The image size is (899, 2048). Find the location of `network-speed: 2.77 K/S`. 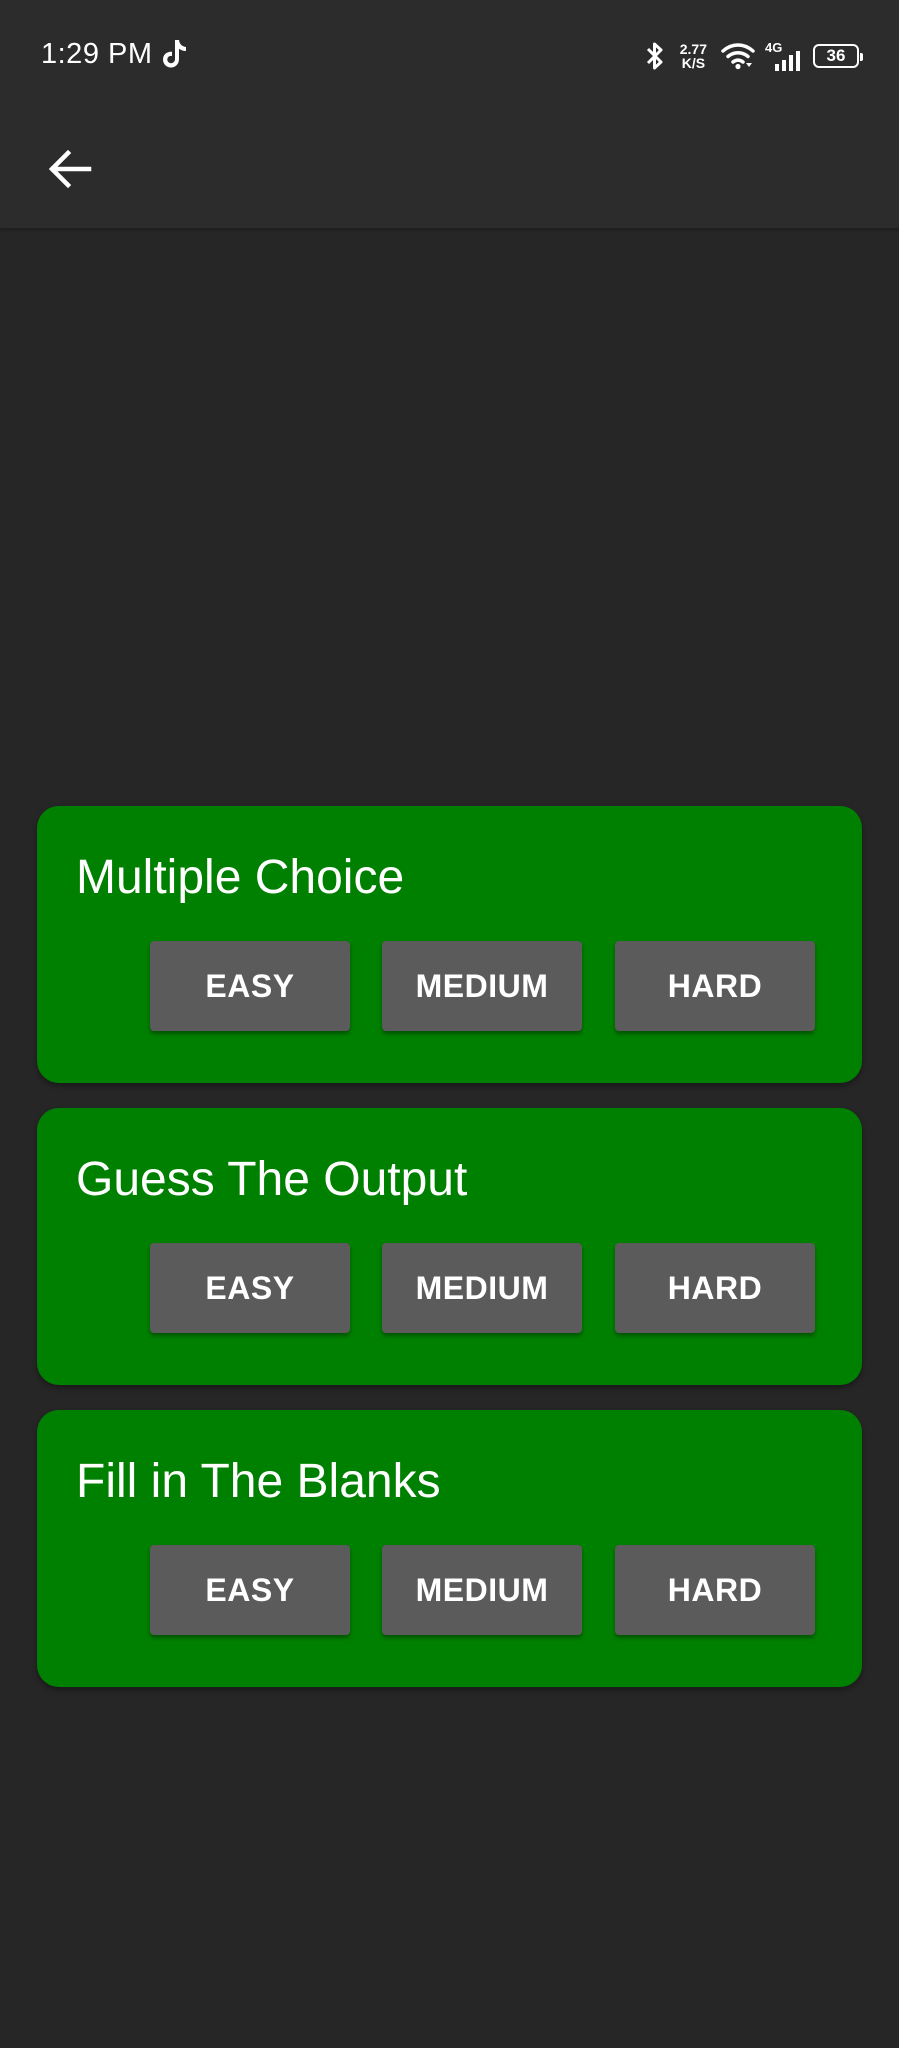

network-speed: 2.77 K/S is located at coordinates (693, 56).